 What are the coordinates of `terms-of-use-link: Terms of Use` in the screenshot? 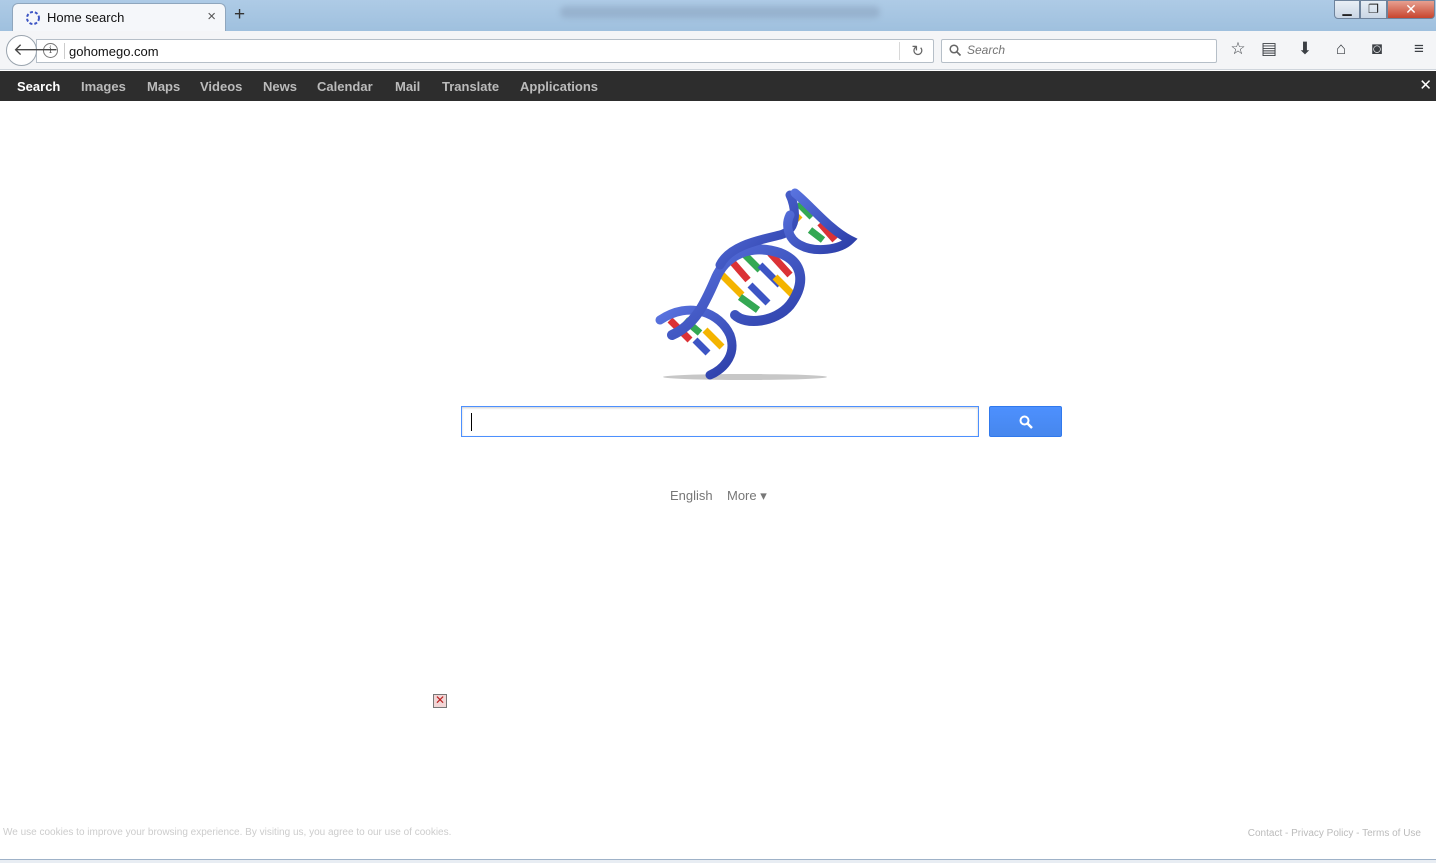 It's located at (1391, 833).